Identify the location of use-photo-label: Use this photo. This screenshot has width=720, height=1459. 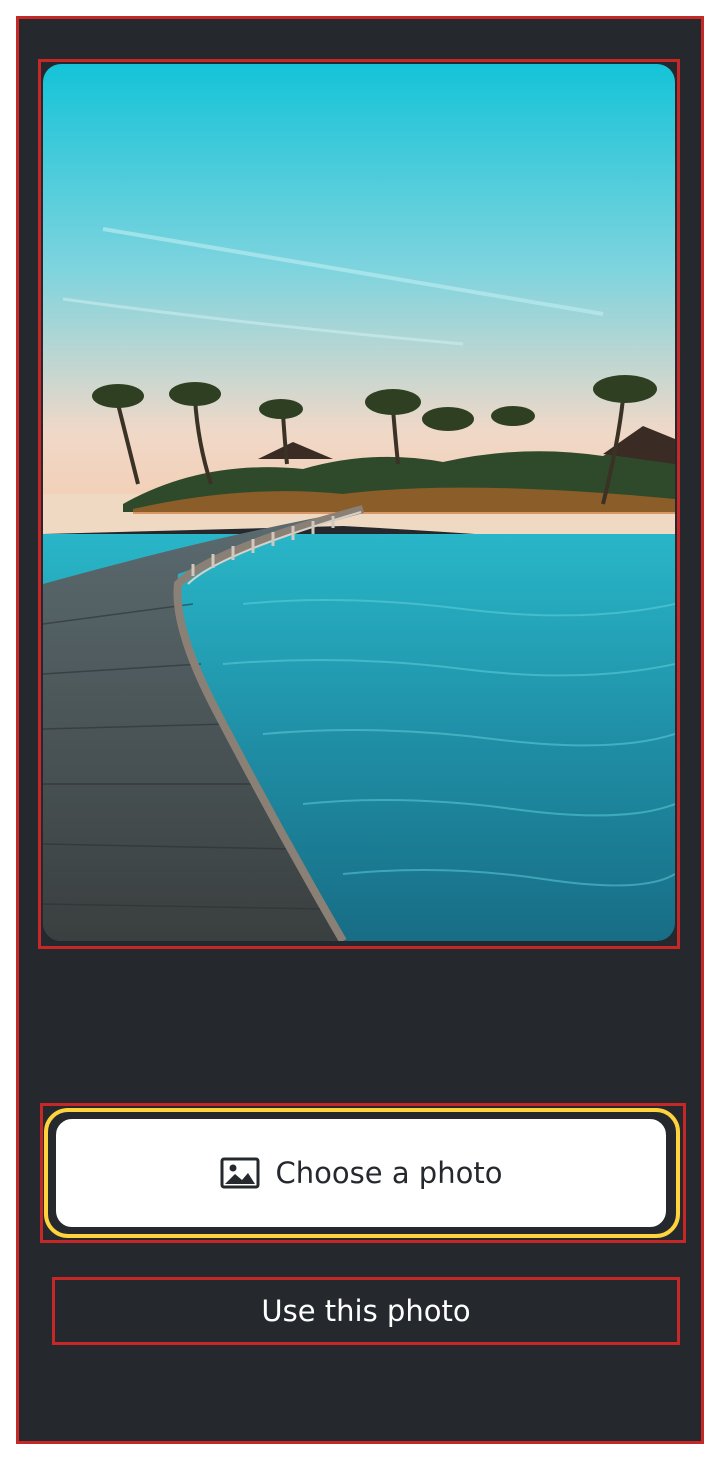
(366, 1311).